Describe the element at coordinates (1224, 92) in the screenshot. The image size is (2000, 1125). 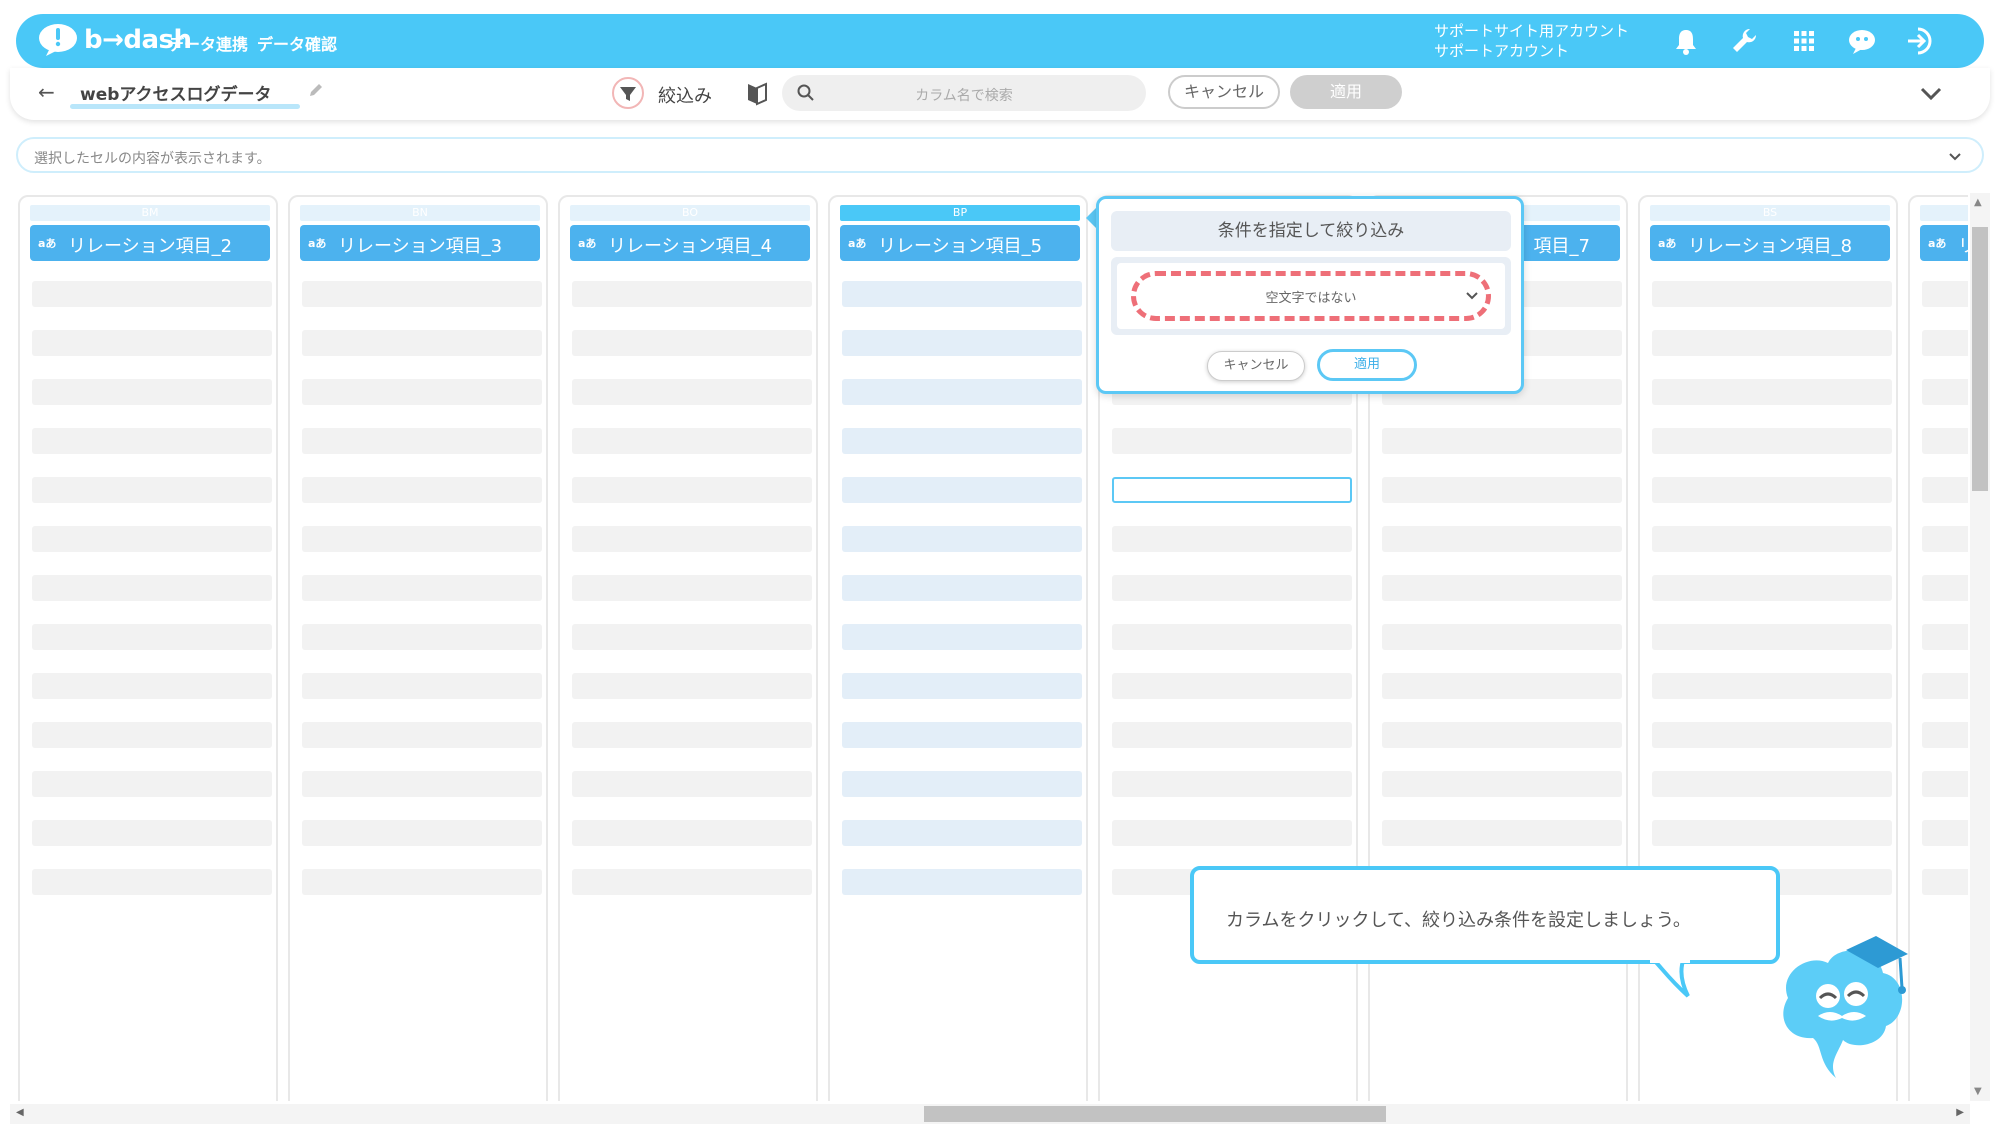
I see `toolbar-cancel-button: キャンセル` at that location.